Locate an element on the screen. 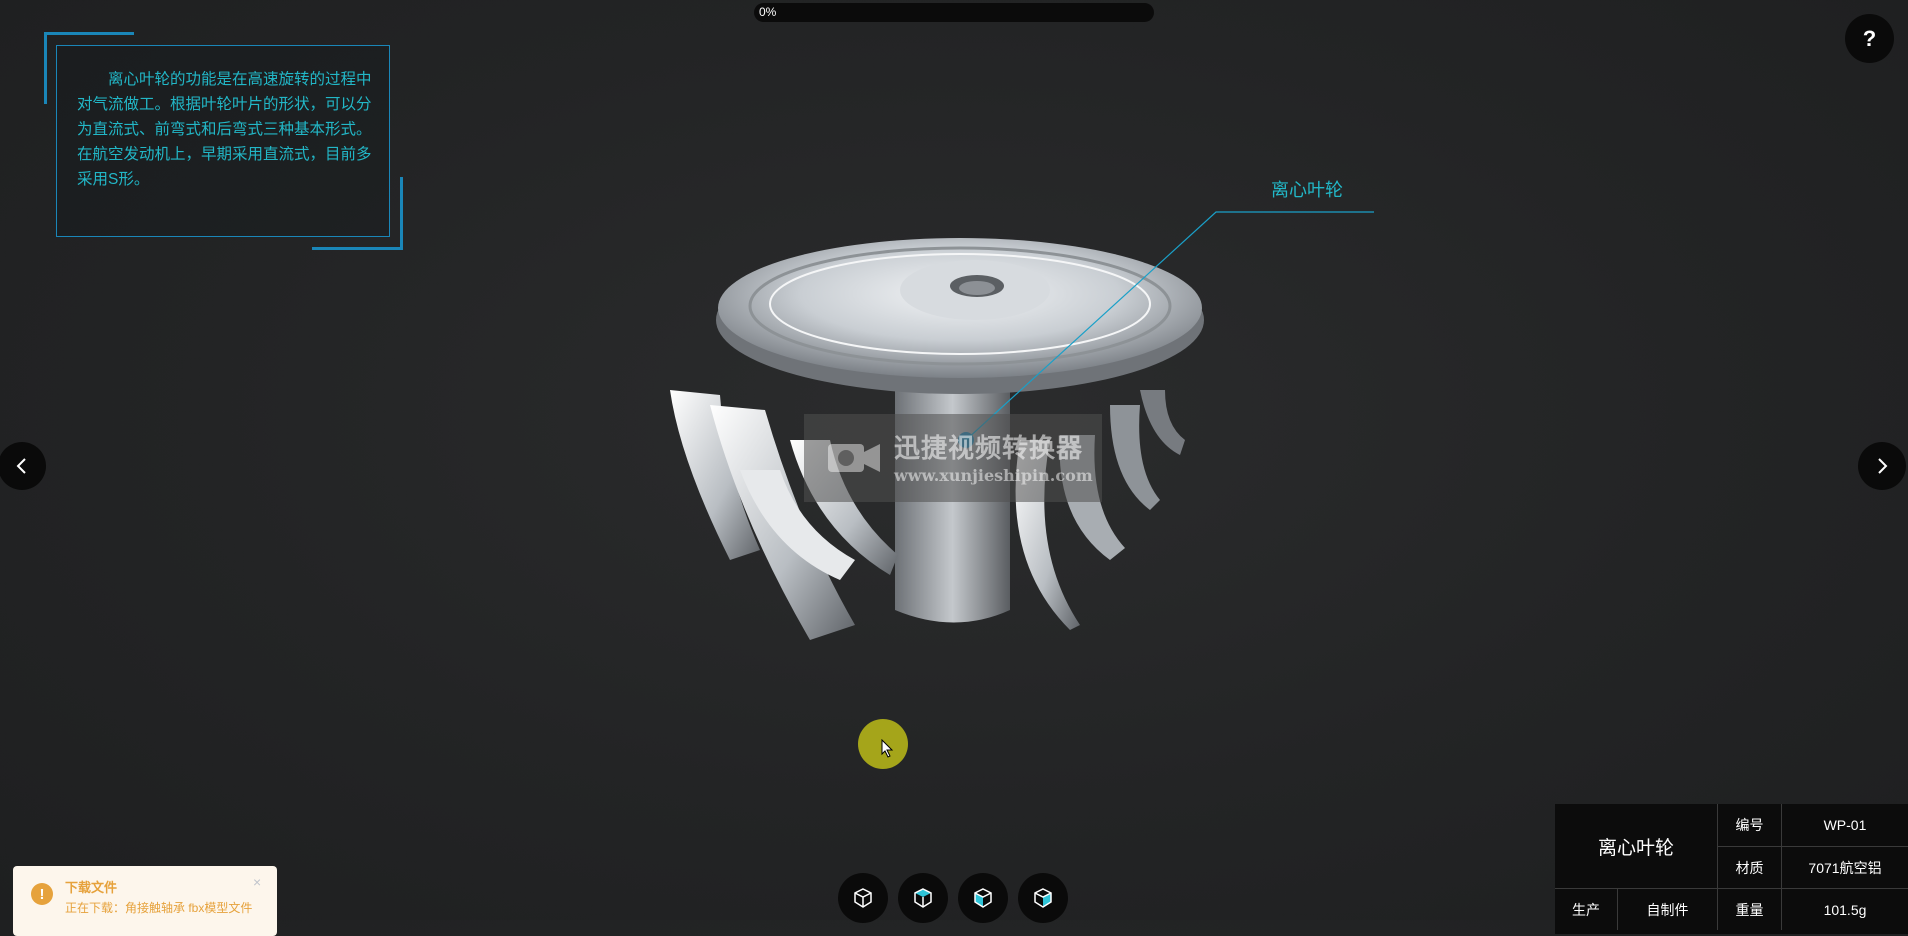  watermark-title: 迅捷视频转换器 is located at coordinates (989, 448).